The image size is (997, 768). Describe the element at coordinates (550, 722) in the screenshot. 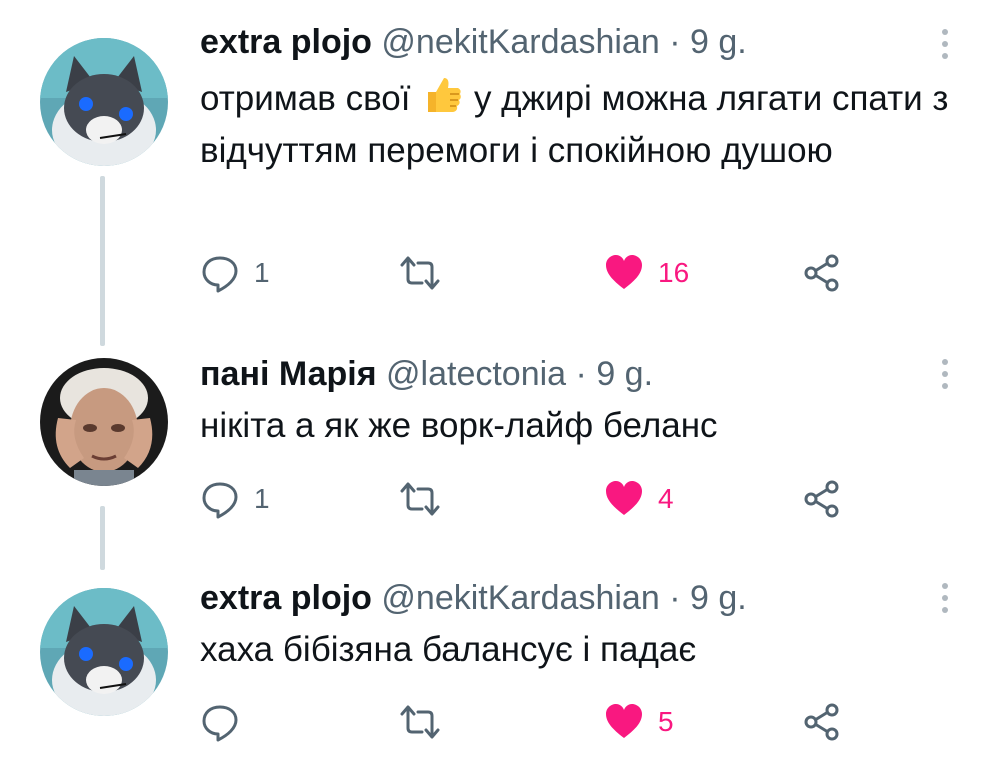

I see `action-bar: 5` at that location.